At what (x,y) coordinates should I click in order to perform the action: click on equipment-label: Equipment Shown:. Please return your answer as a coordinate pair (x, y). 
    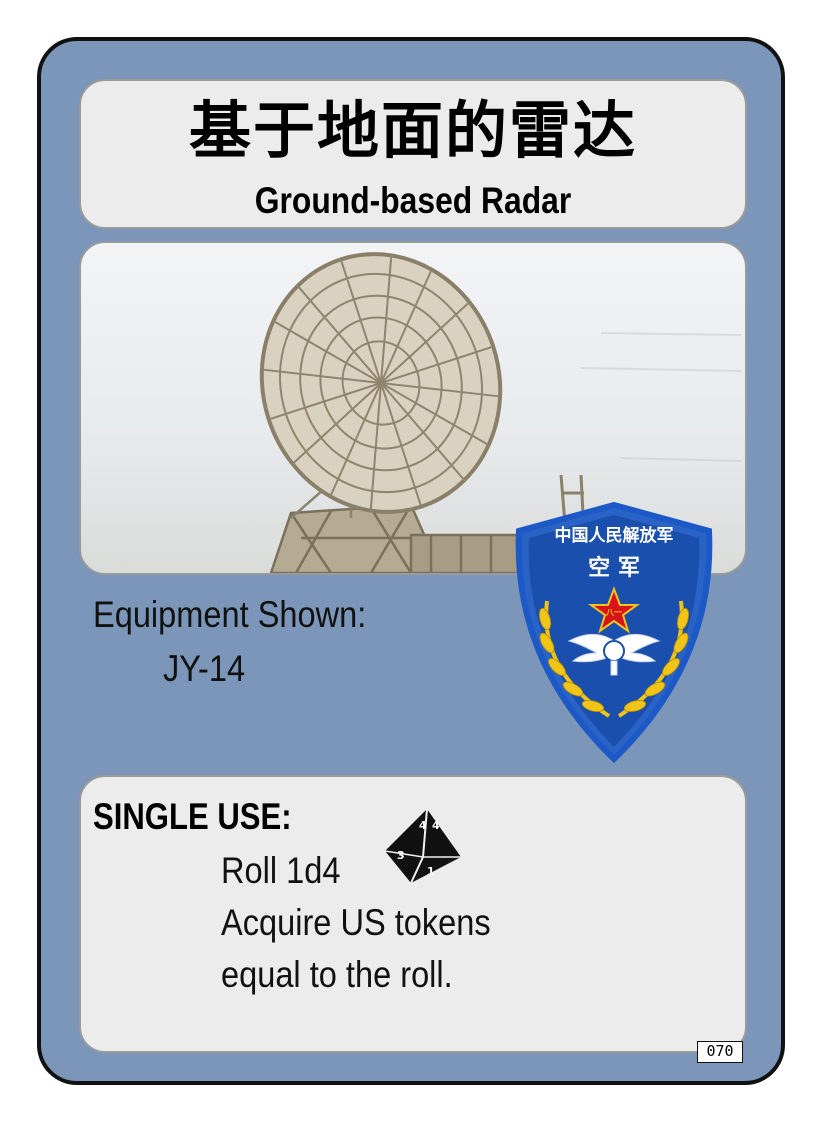
    Looking at the image, I should click on (230, 614).